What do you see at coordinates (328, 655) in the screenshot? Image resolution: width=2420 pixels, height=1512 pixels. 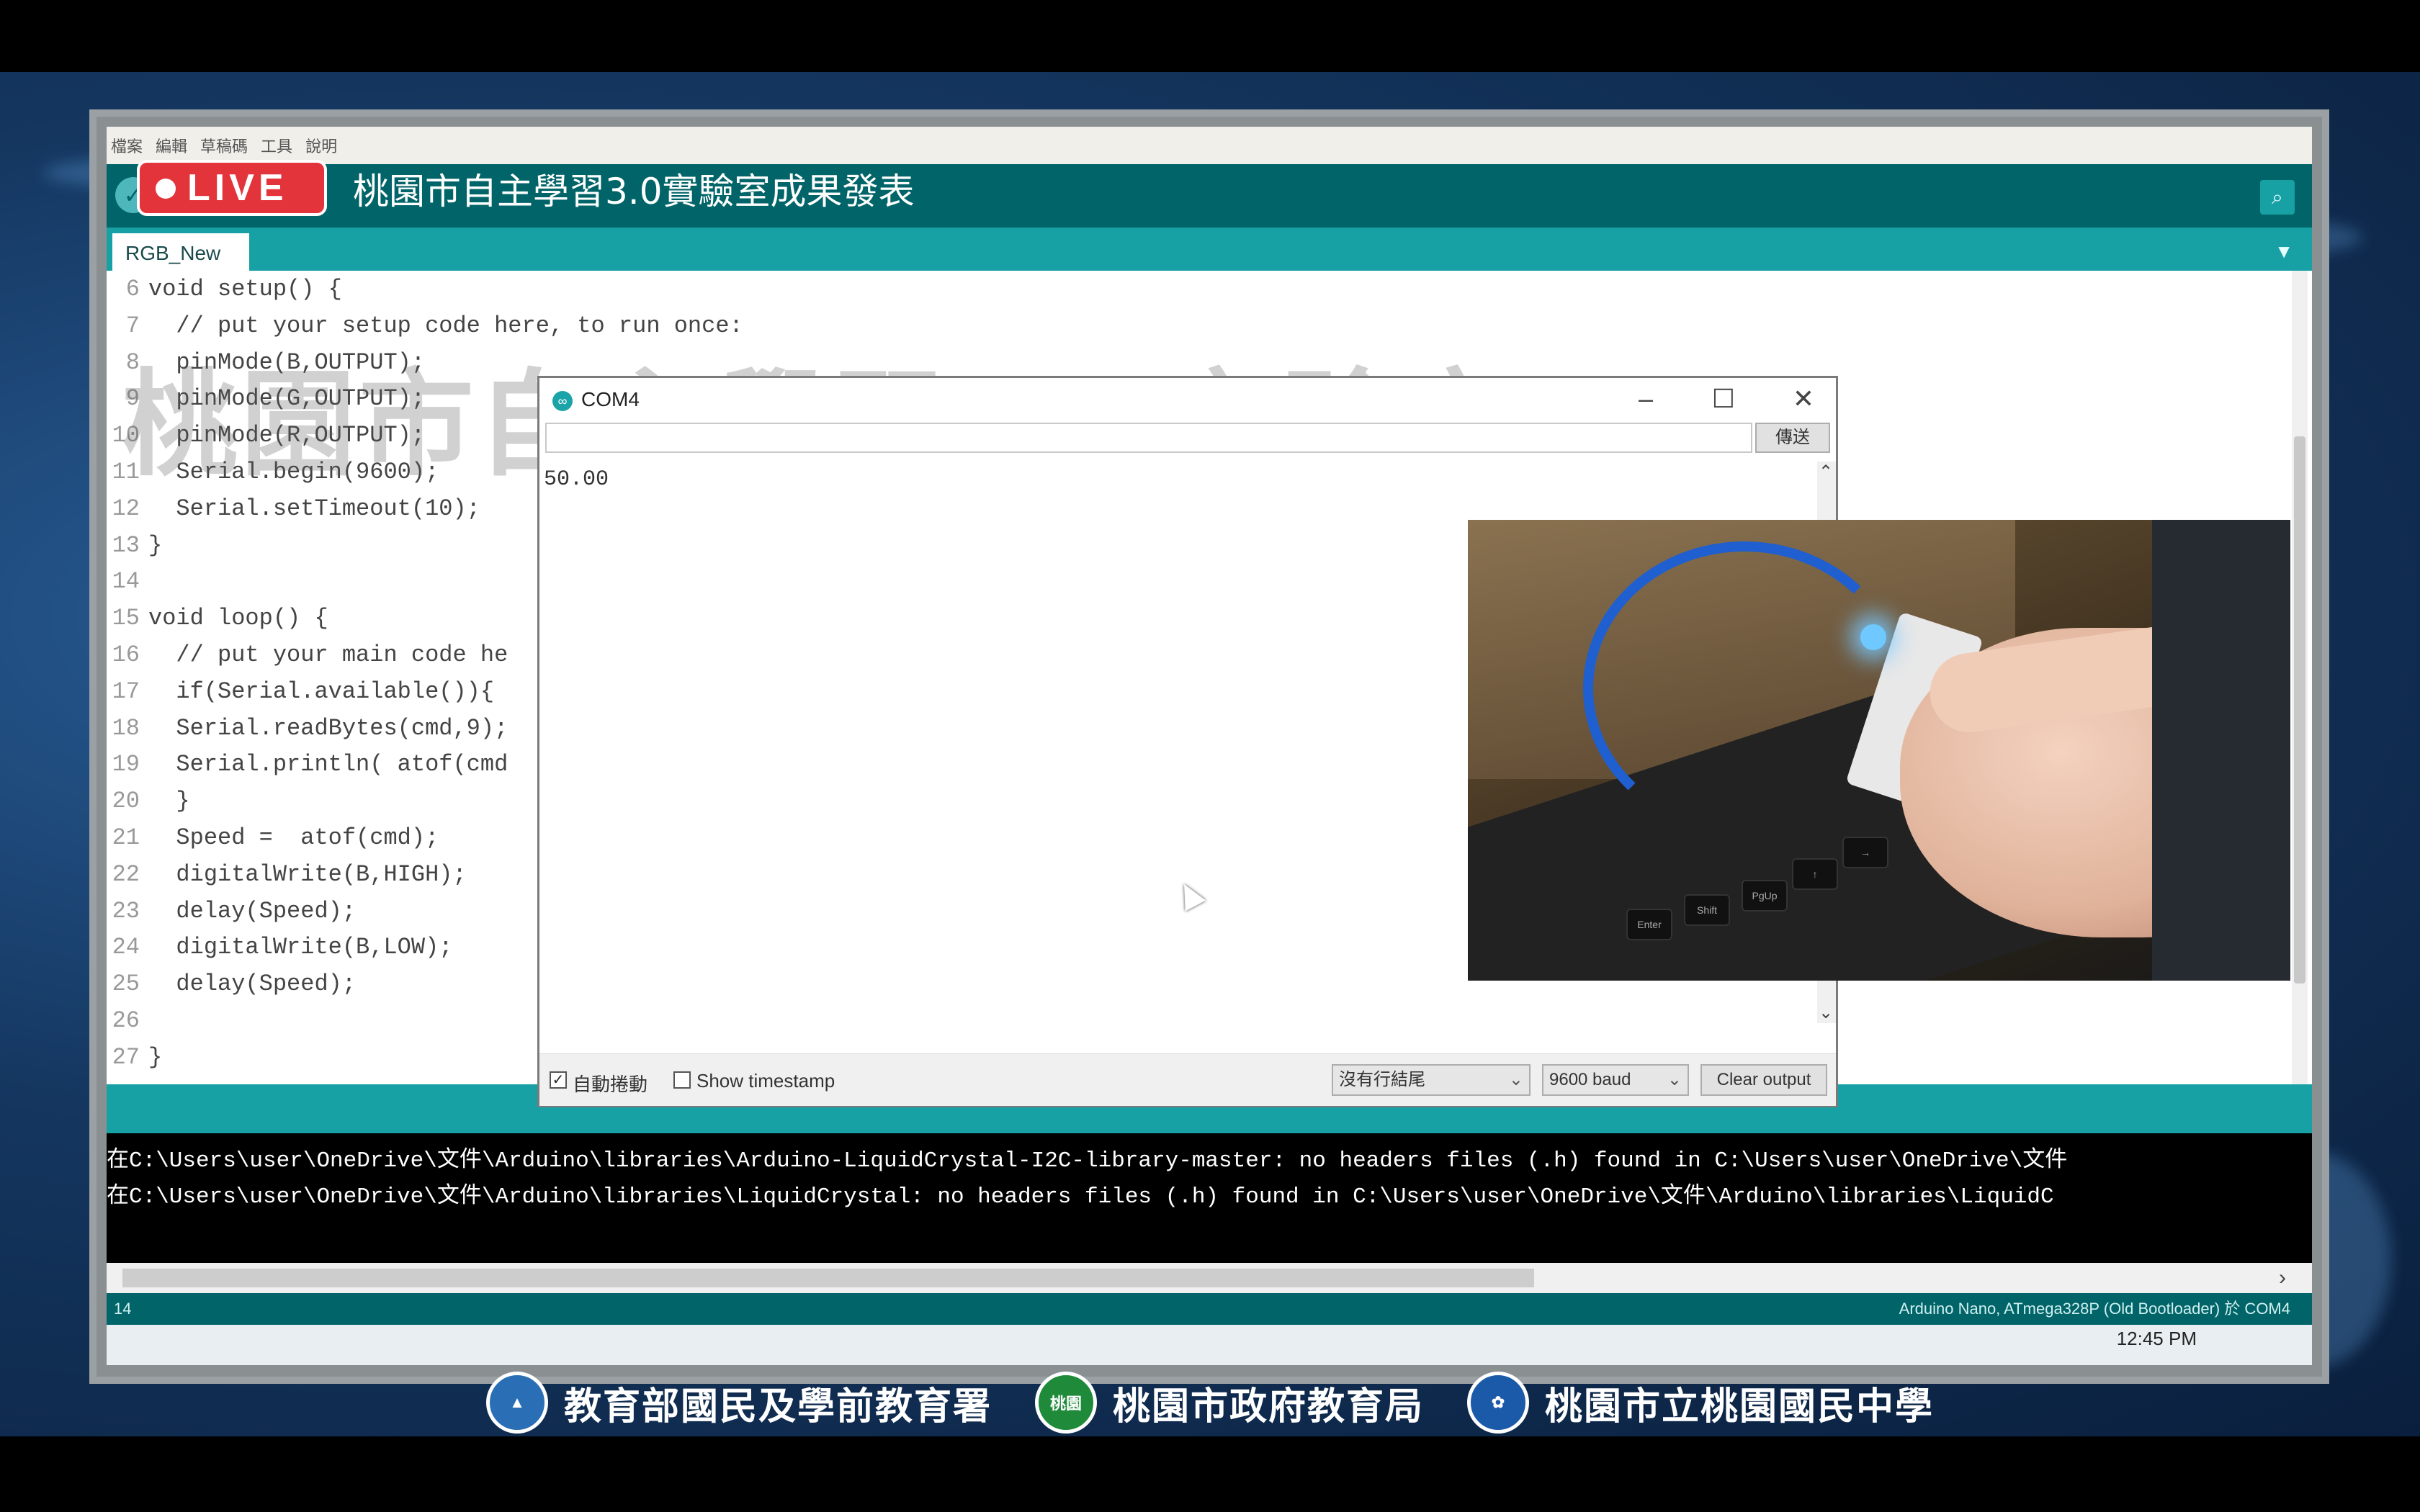 I see `code-text: // put your main code he` at bounding box center [328, 655].